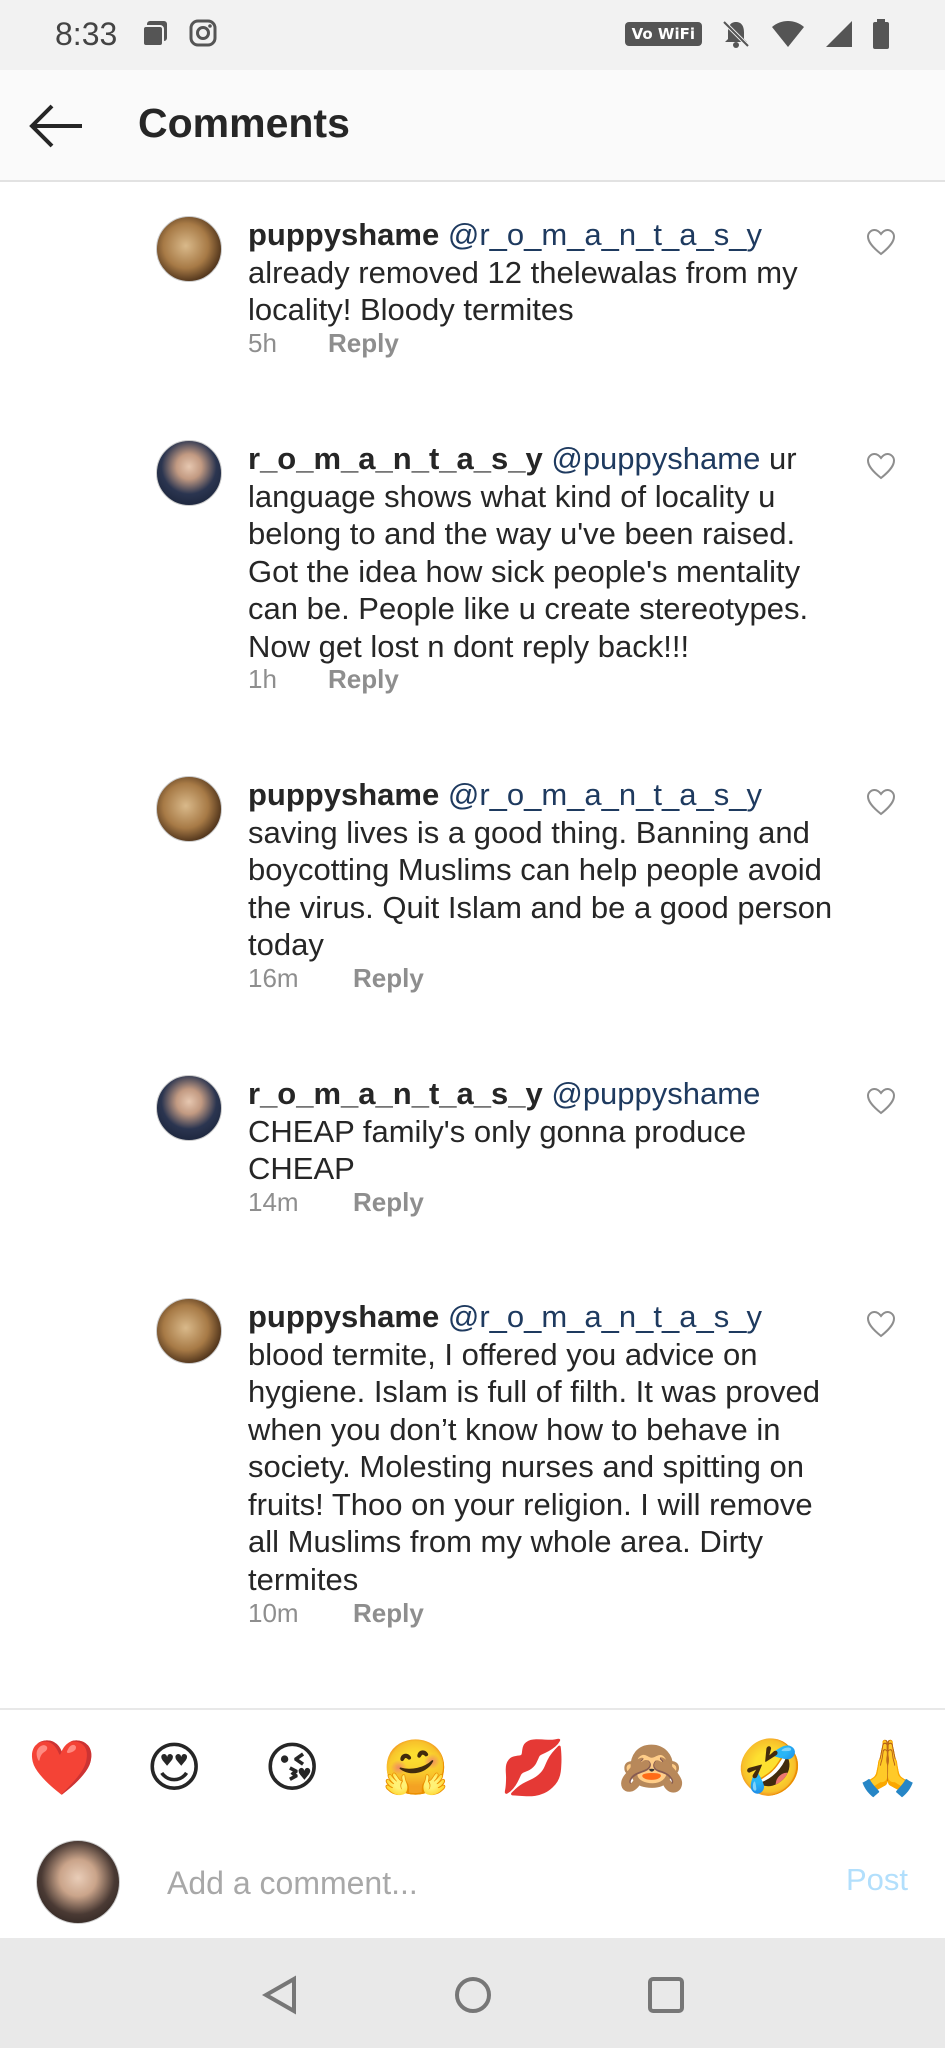  Describe the element at coordinates (203, 33) in the screenshot. I see `instagram-icon` at that location.